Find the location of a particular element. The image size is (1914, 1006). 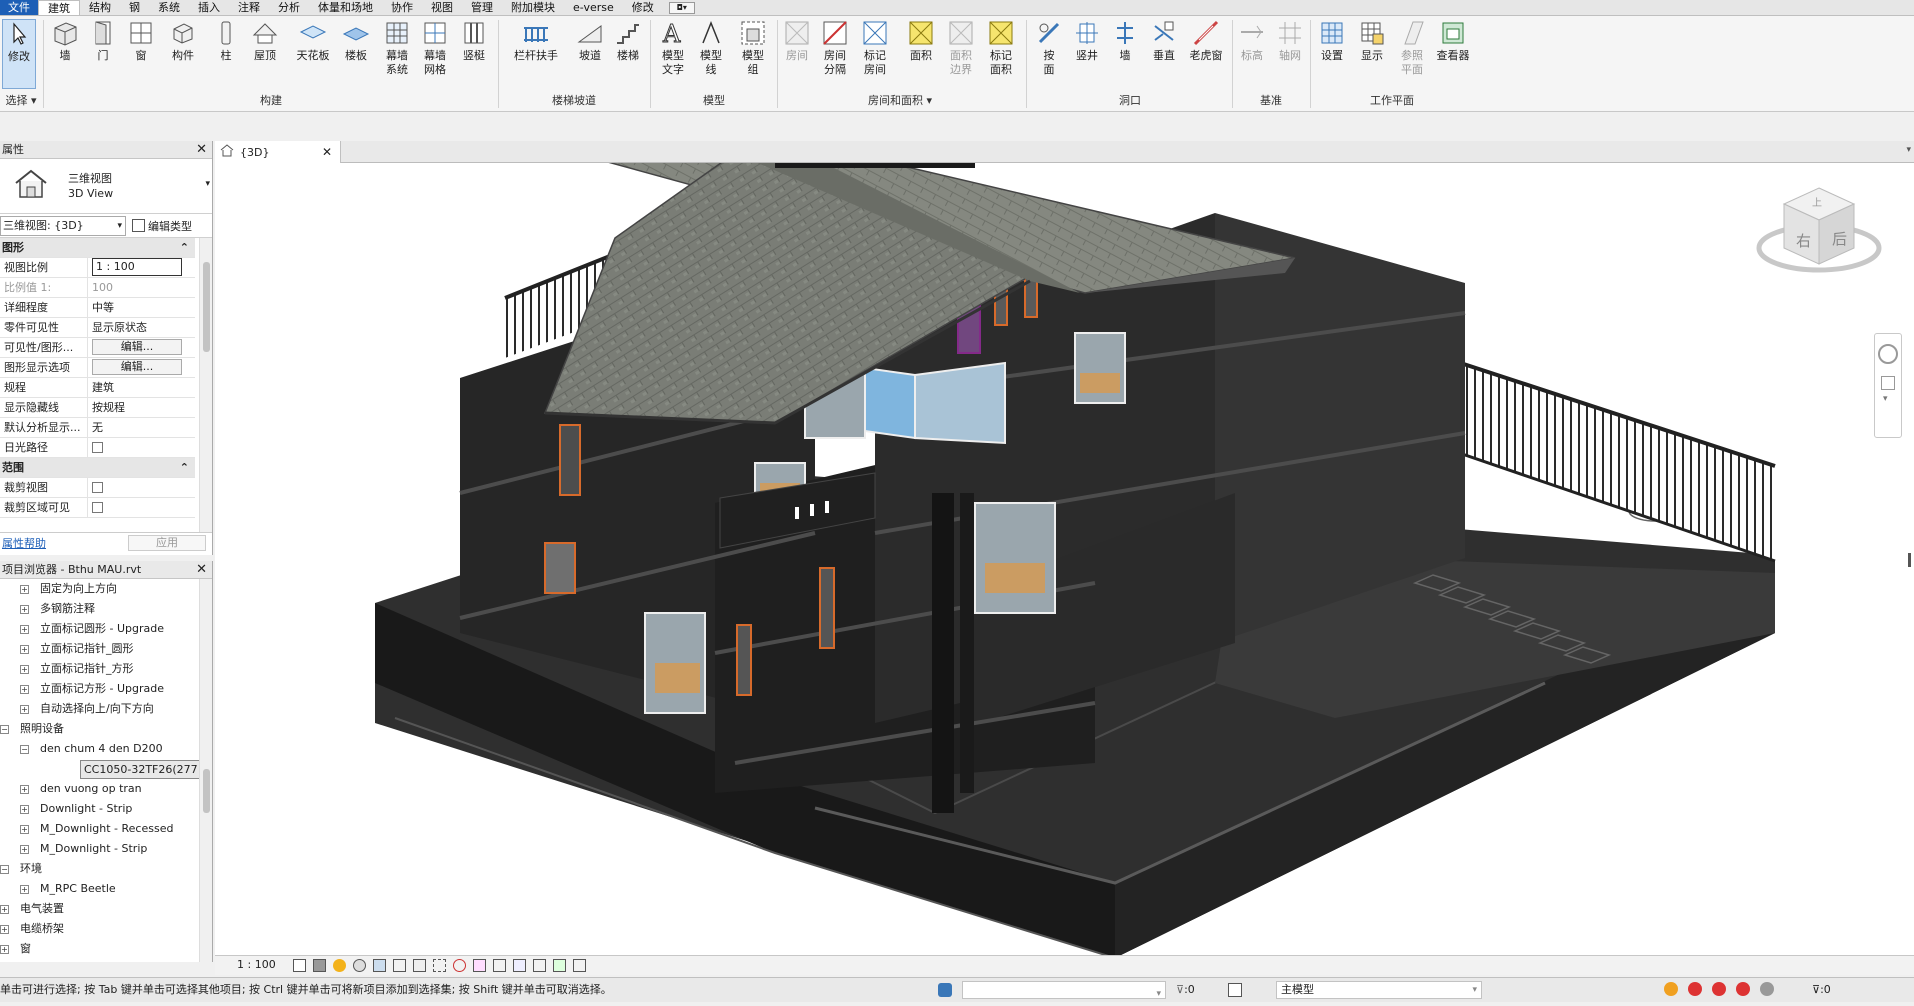

model-group-button: 模型组 is located at coordinates (753, 48).